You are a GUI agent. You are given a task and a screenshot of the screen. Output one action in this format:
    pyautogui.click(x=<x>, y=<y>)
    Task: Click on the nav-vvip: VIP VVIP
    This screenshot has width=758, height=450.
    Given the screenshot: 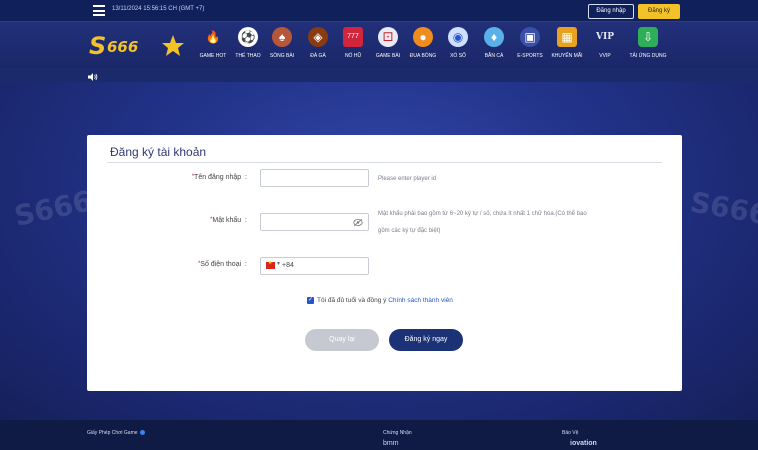 What is the action you would take?
    pyautogui.click(x=605, y=46)
    